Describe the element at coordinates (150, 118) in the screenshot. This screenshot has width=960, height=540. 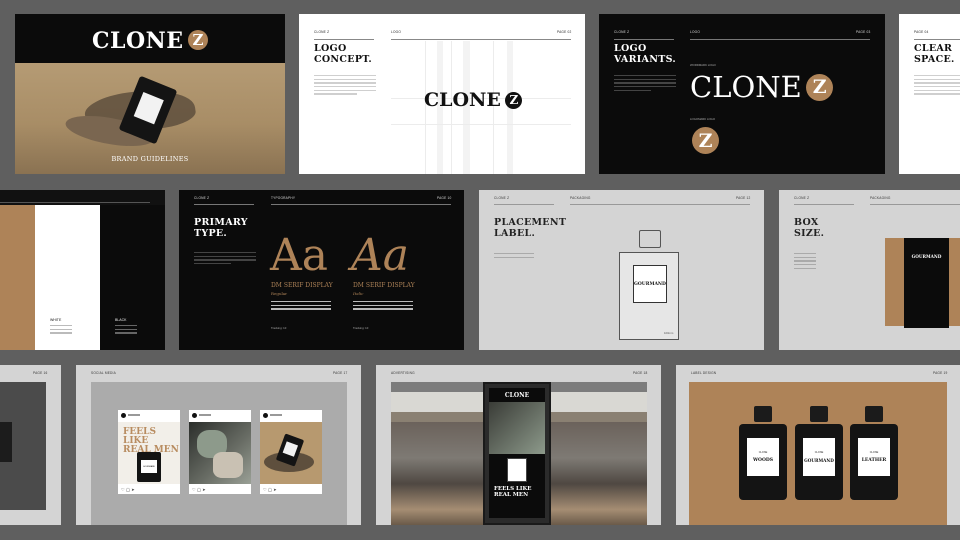
I see `cover-photo: BRAND GUIDELINES` at that location.